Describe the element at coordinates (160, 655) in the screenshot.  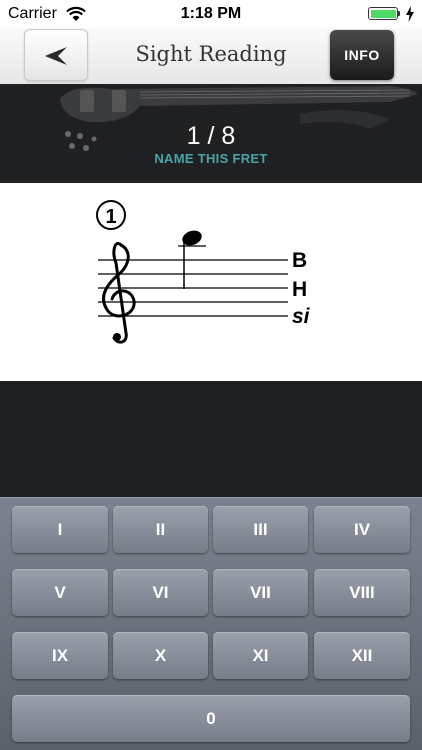
I see `key-X: X` at that location.